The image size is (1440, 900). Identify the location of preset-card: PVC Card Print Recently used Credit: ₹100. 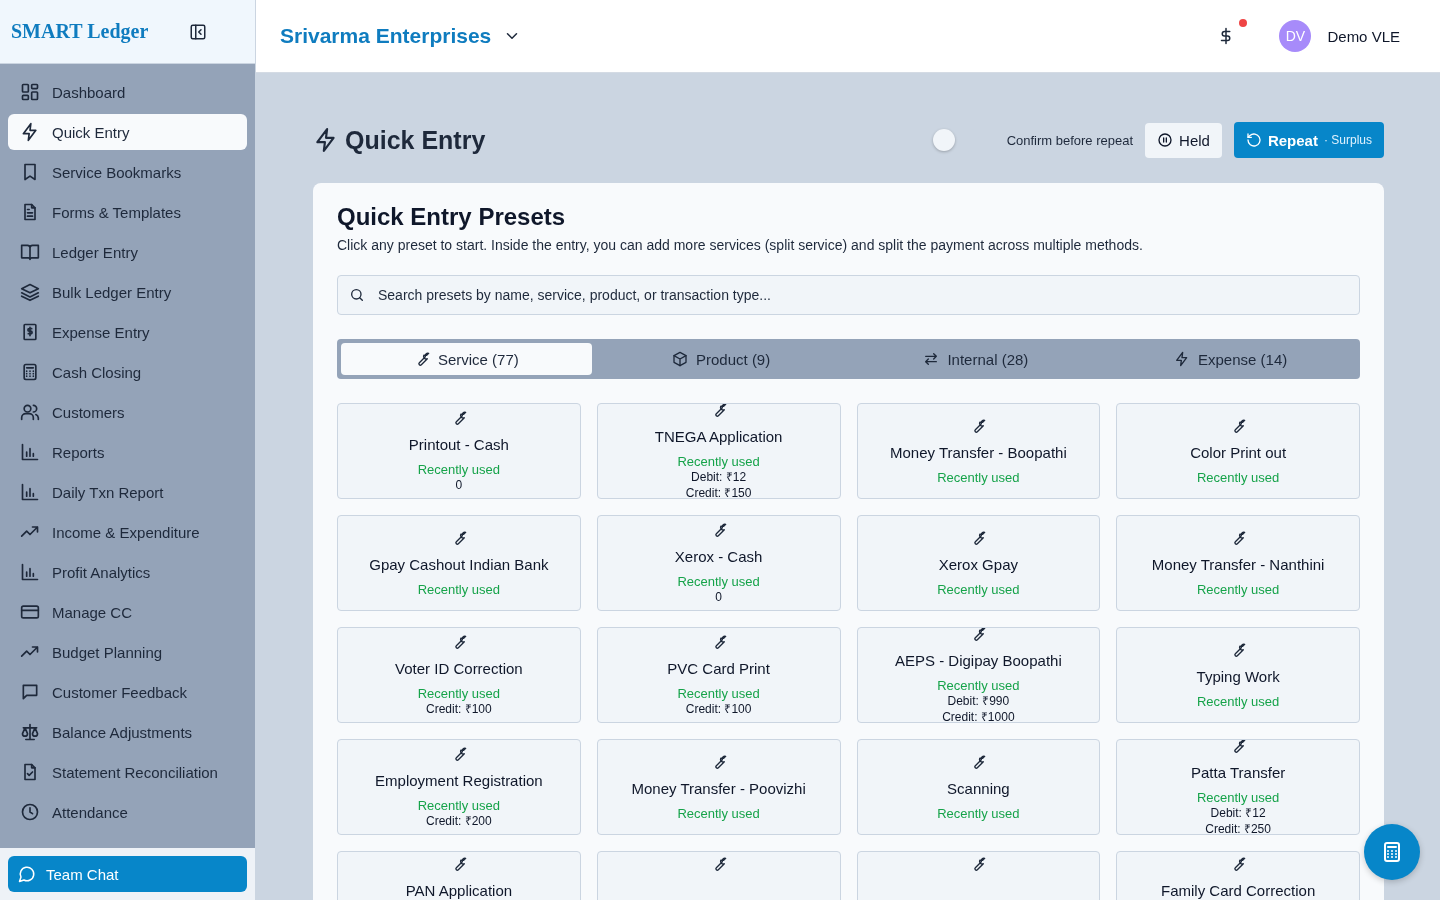
(718, 675).